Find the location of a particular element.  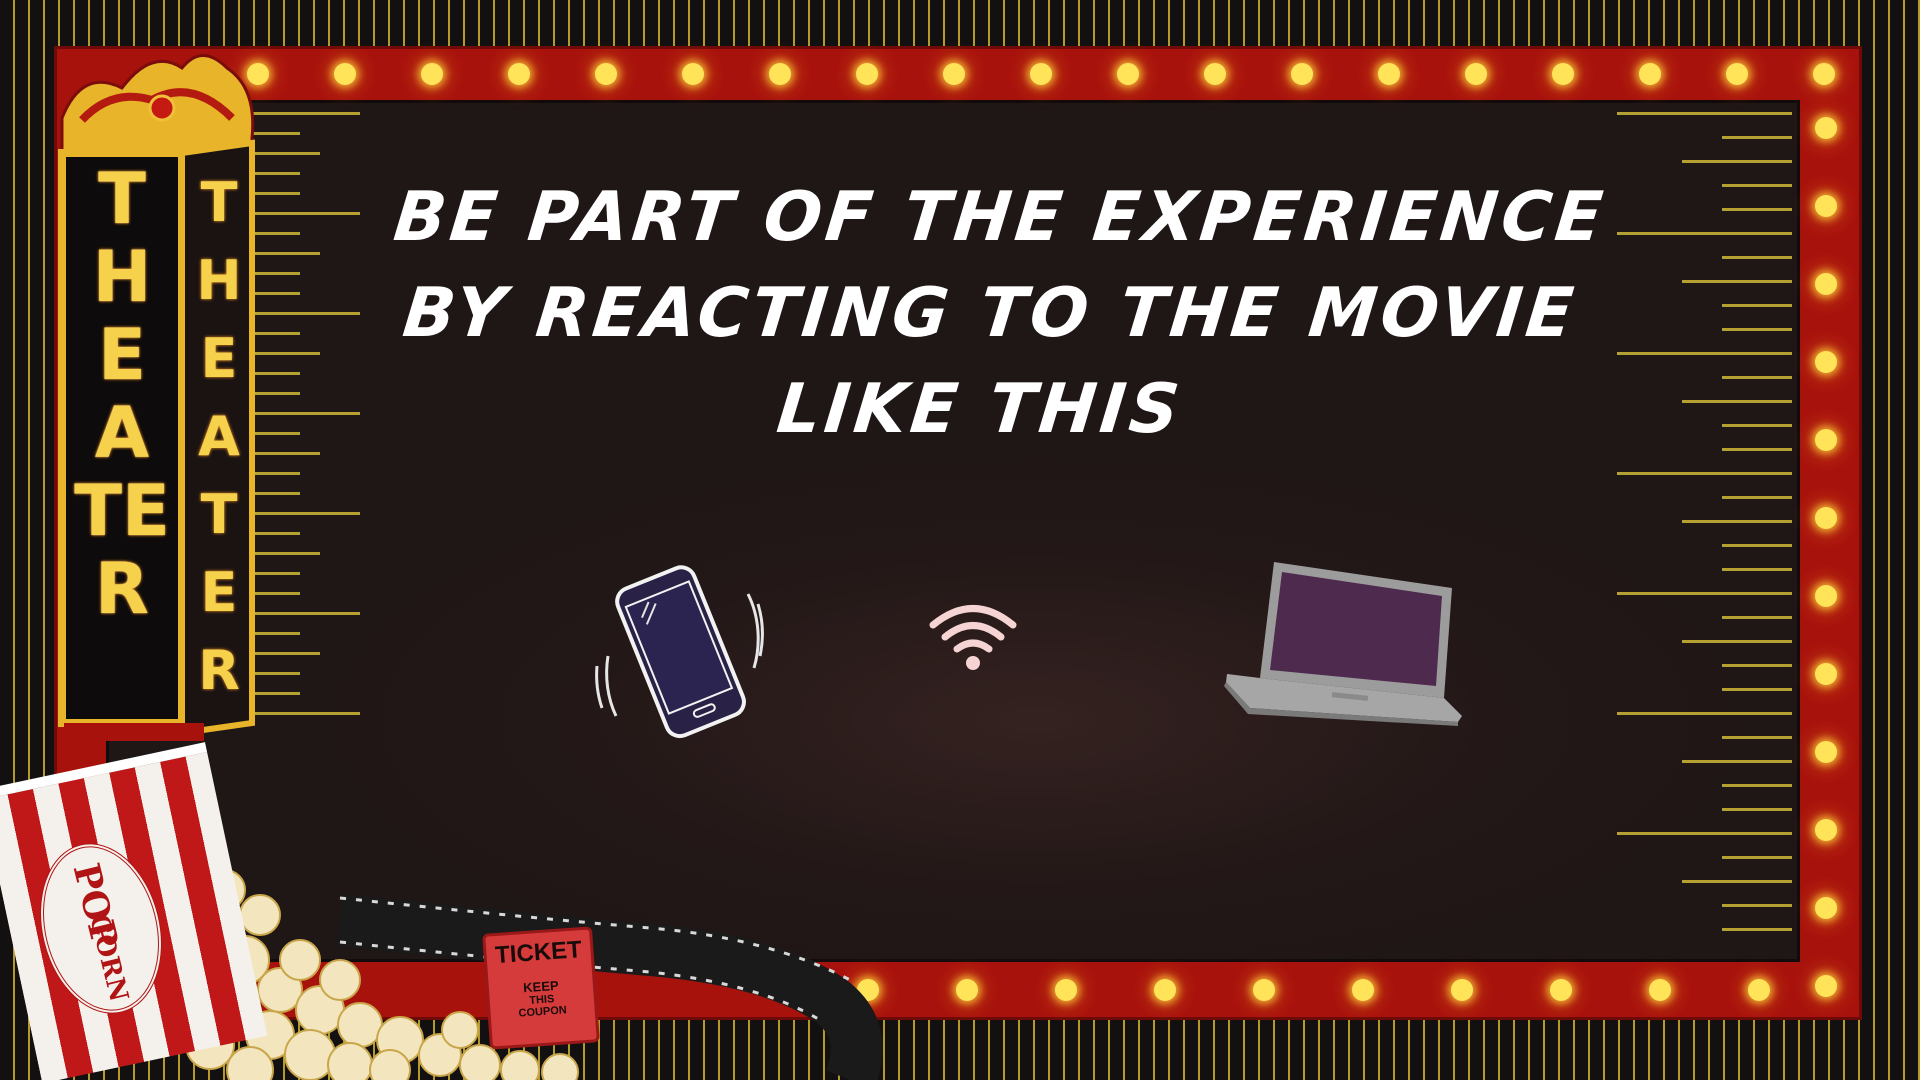

sign-text-side: THEATER is located at coordinates (219, 436).